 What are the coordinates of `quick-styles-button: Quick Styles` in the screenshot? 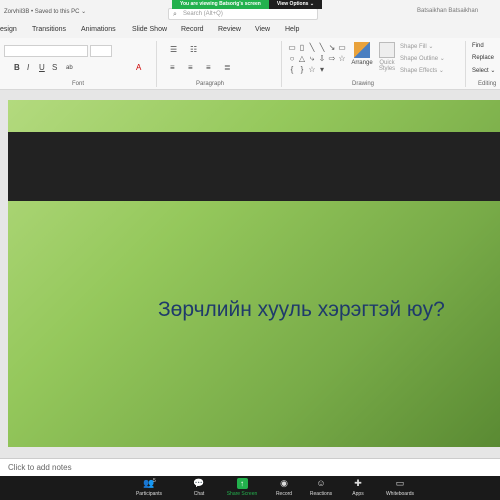 It's located at (387, 57).